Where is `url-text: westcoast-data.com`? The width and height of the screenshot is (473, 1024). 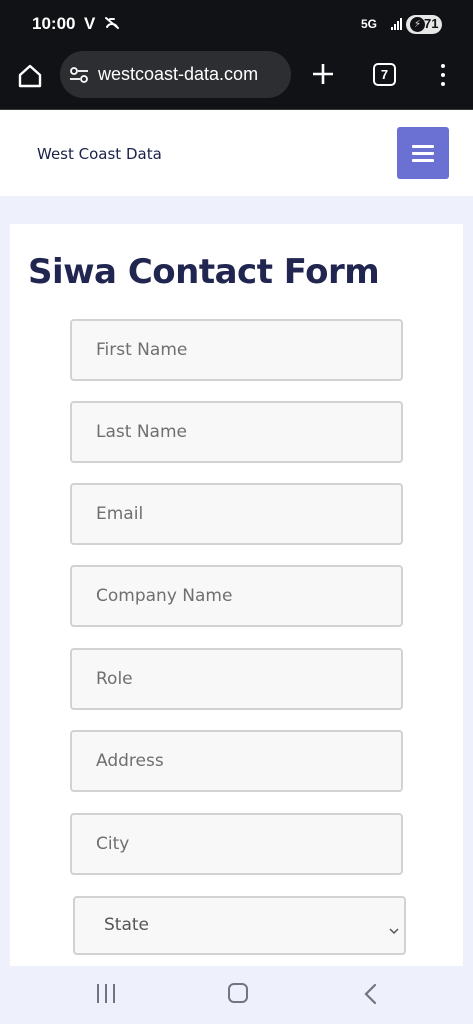 url-text: westcoast-data.com is located at coordinates (178, 74).